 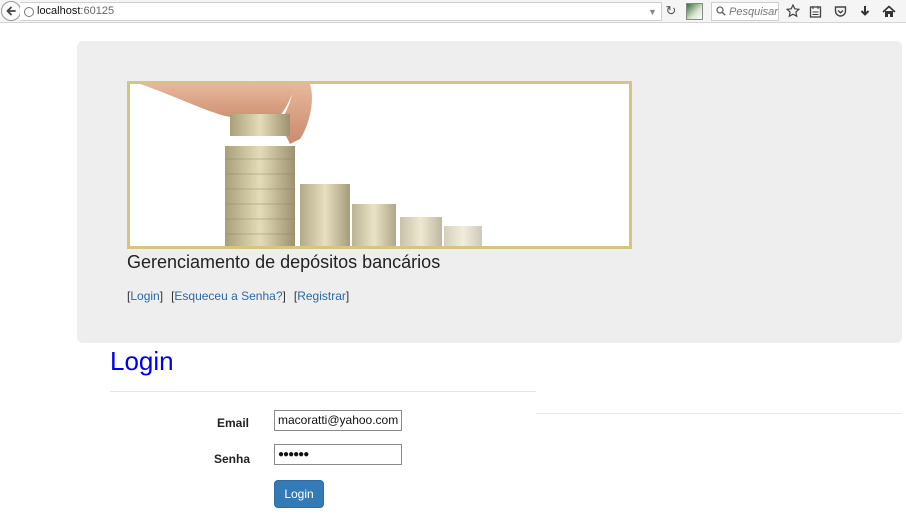 What do you see at coordinates (144, 296) in the screenshot?
I see `login-link: Login` at bounding box center [144, 296].